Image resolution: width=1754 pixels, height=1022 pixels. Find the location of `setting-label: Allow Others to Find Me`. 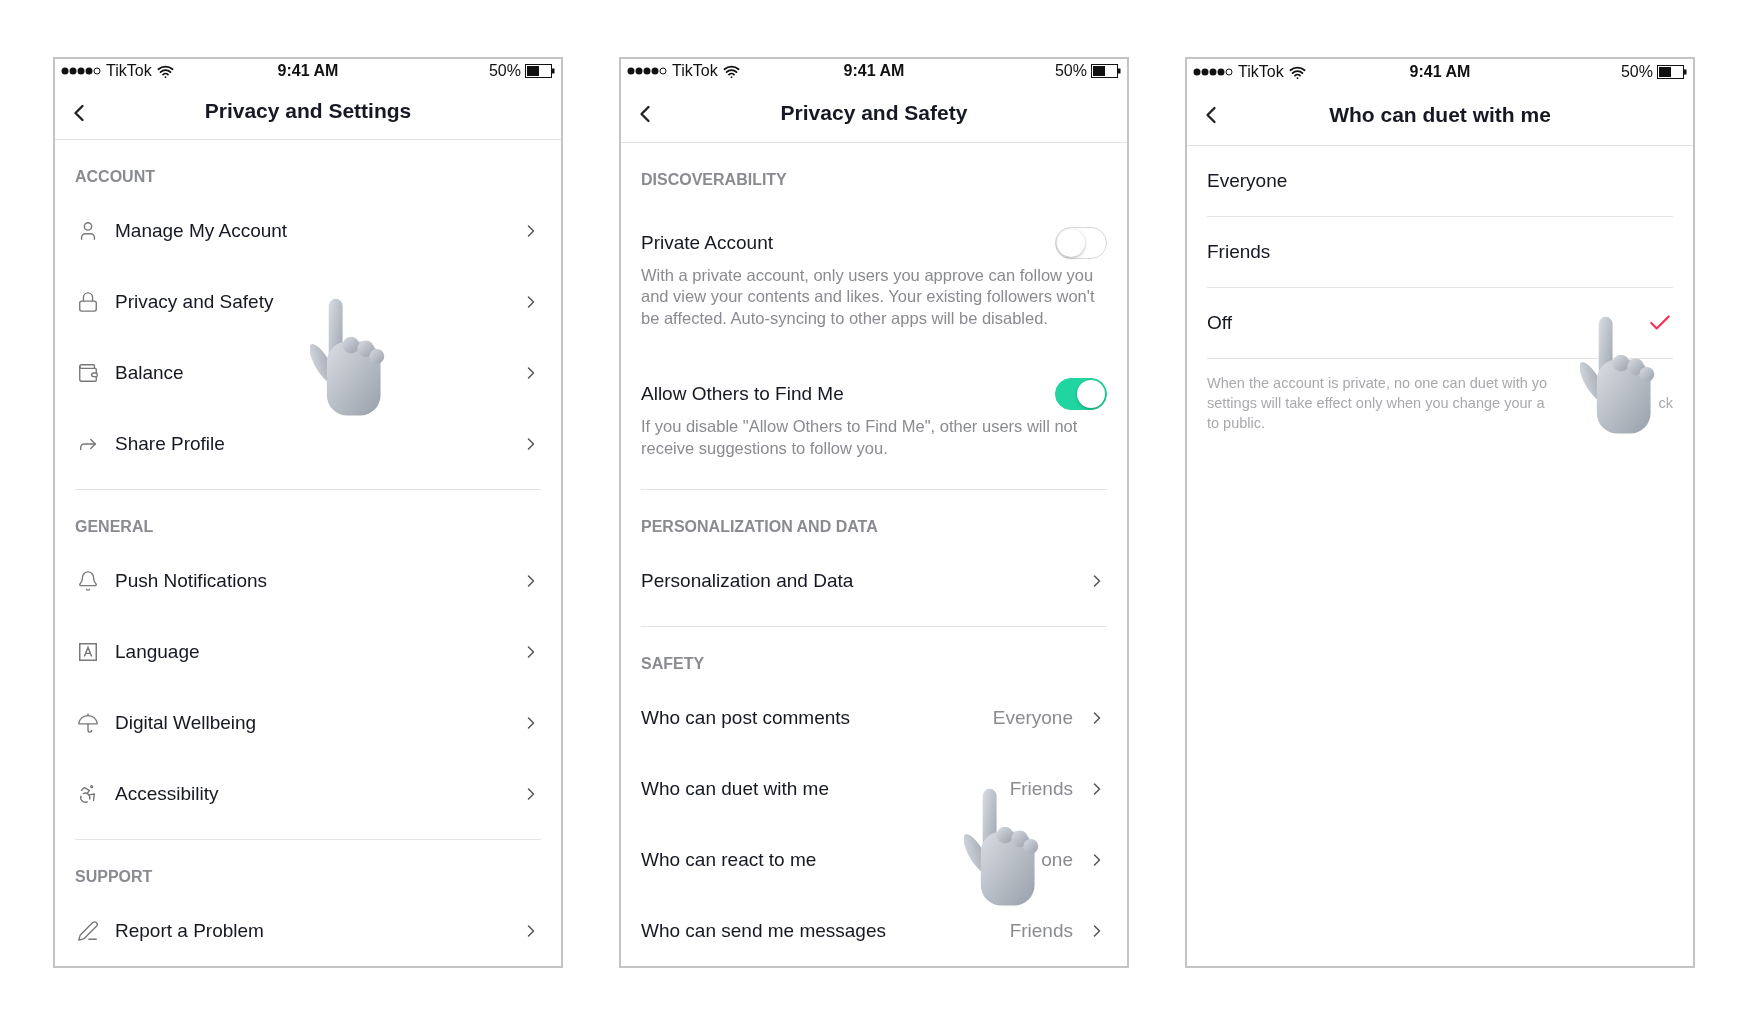

setting-label: Allow Others to Find Me is located at coordinates (742, 394).